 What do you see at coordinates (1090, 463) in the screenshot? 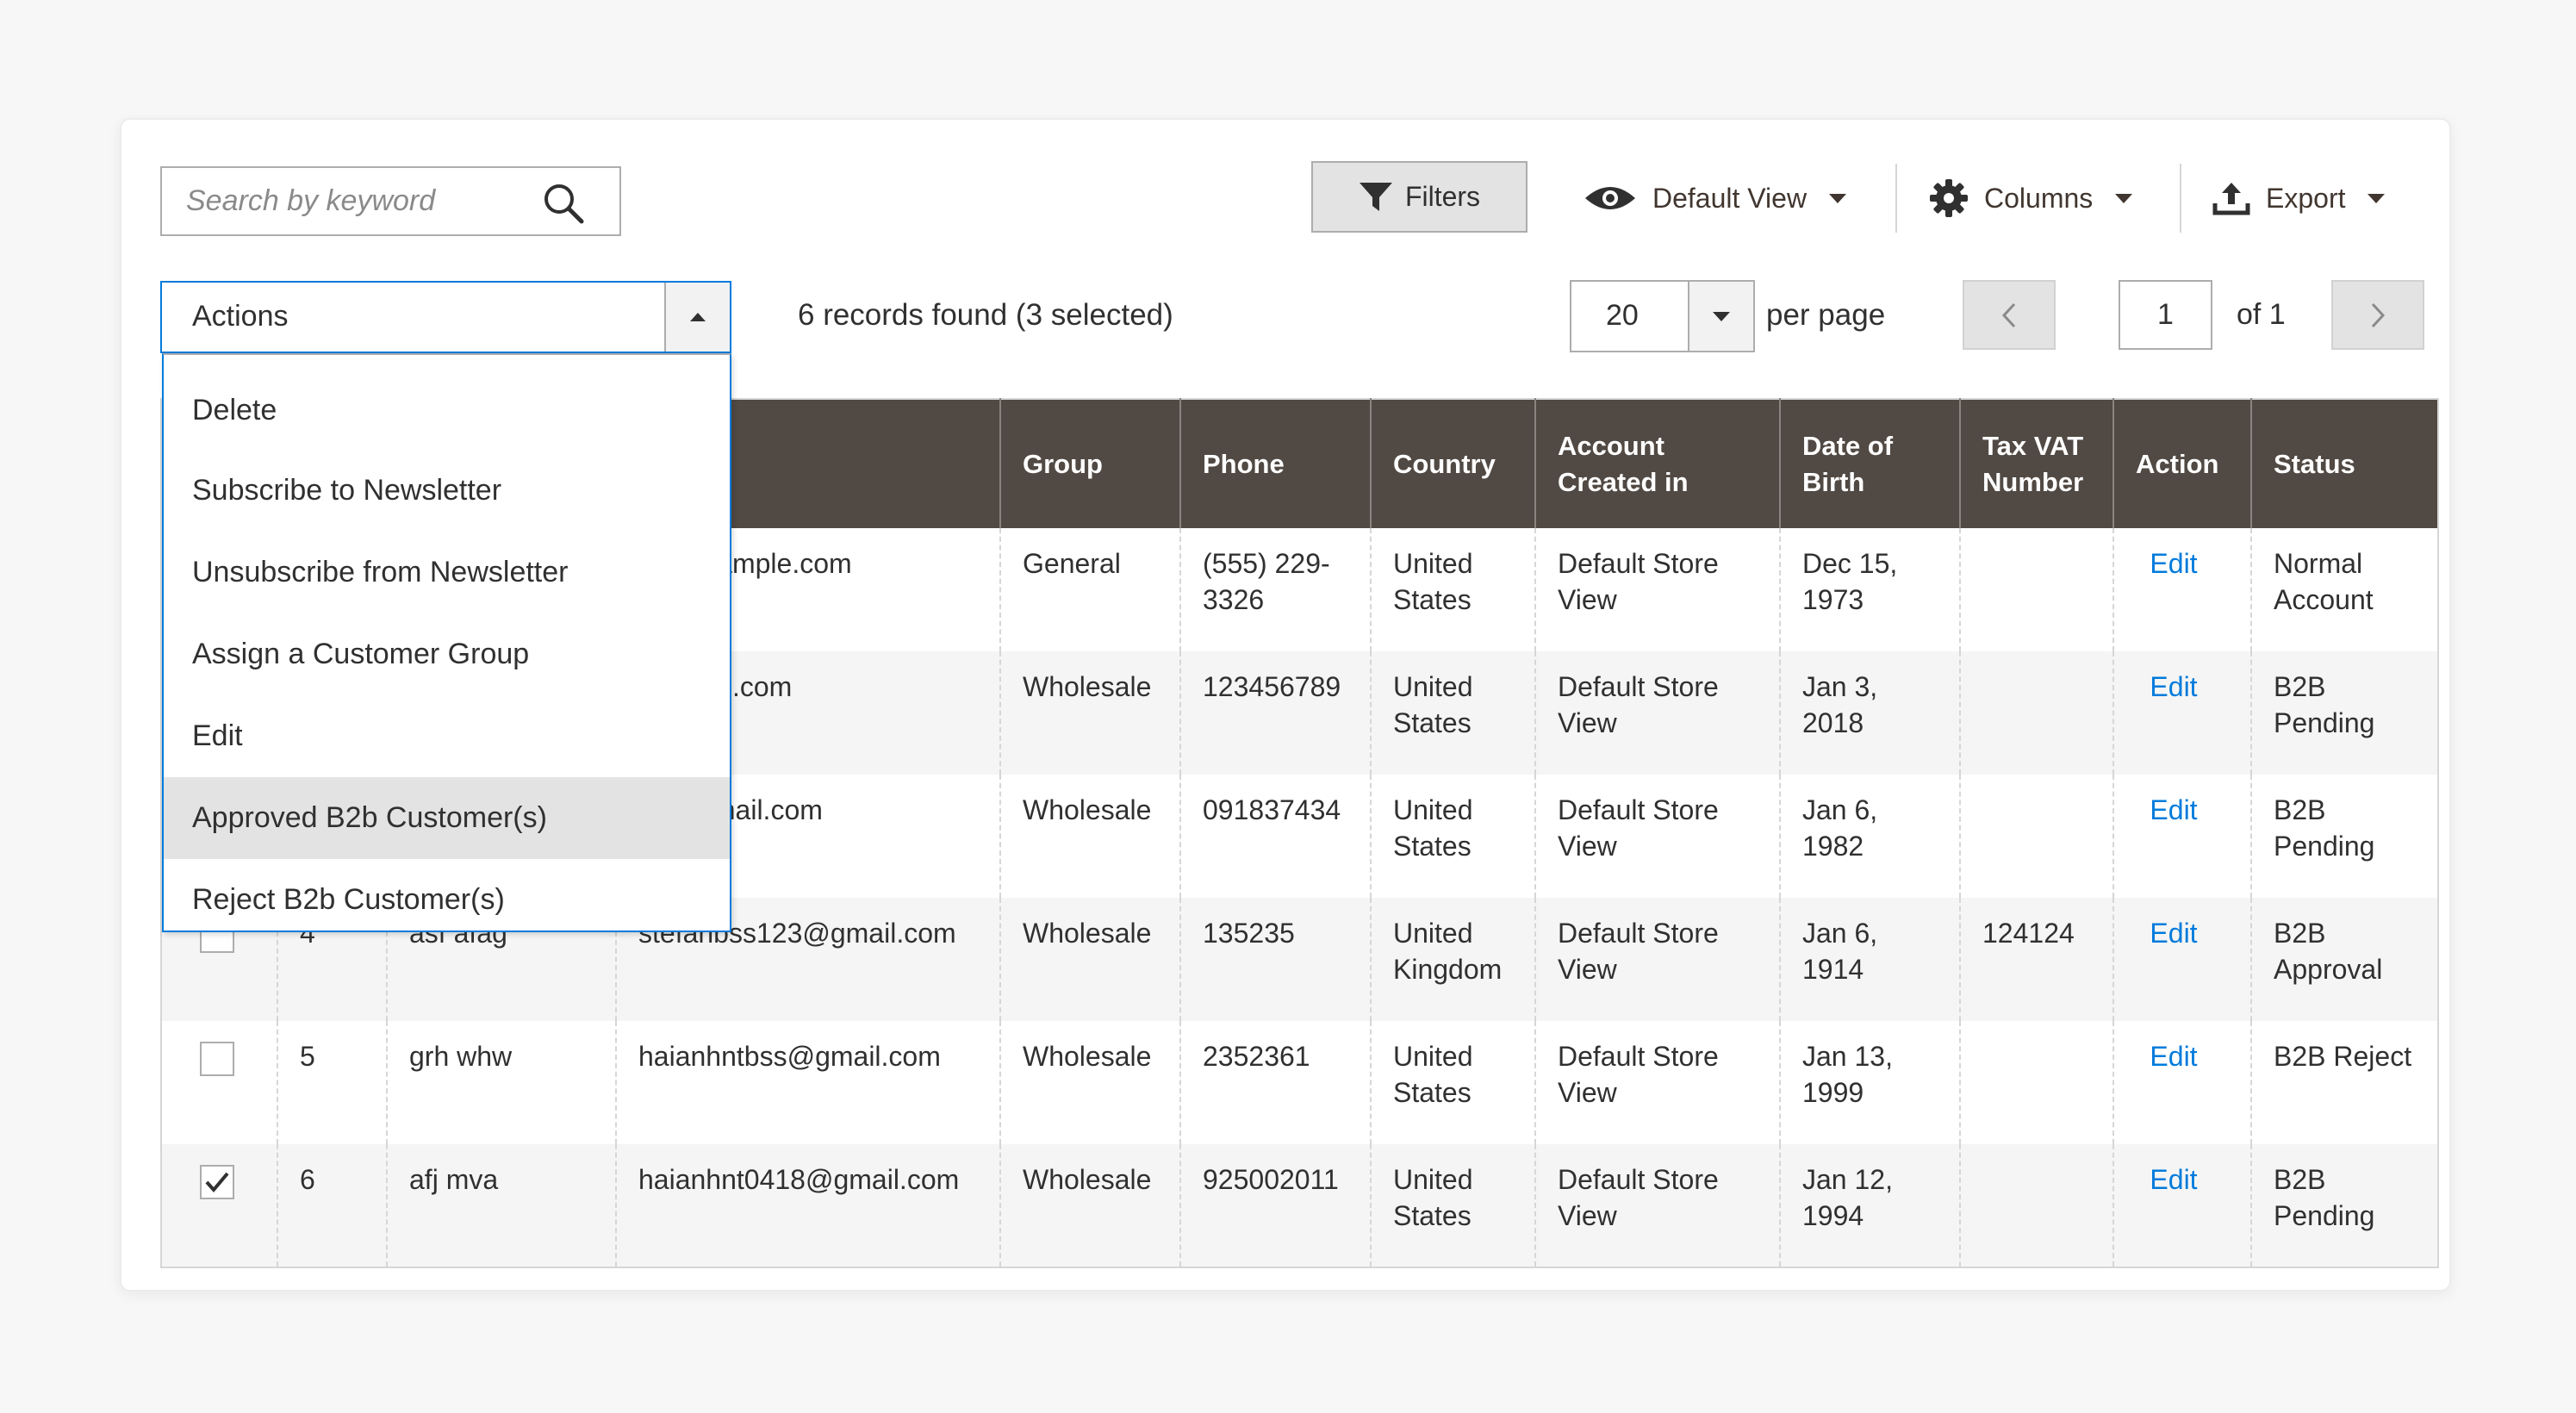
I see `column-header-group: Group` at bounding box center [1090, 463].